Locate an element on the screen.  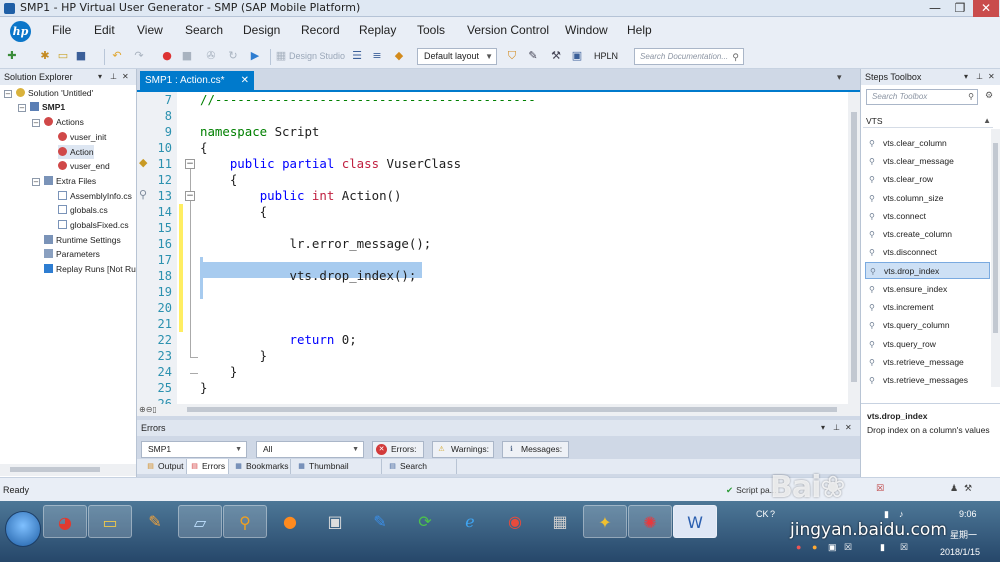
taskbar-app-window: ▱ is located at coordinates (200, 521).